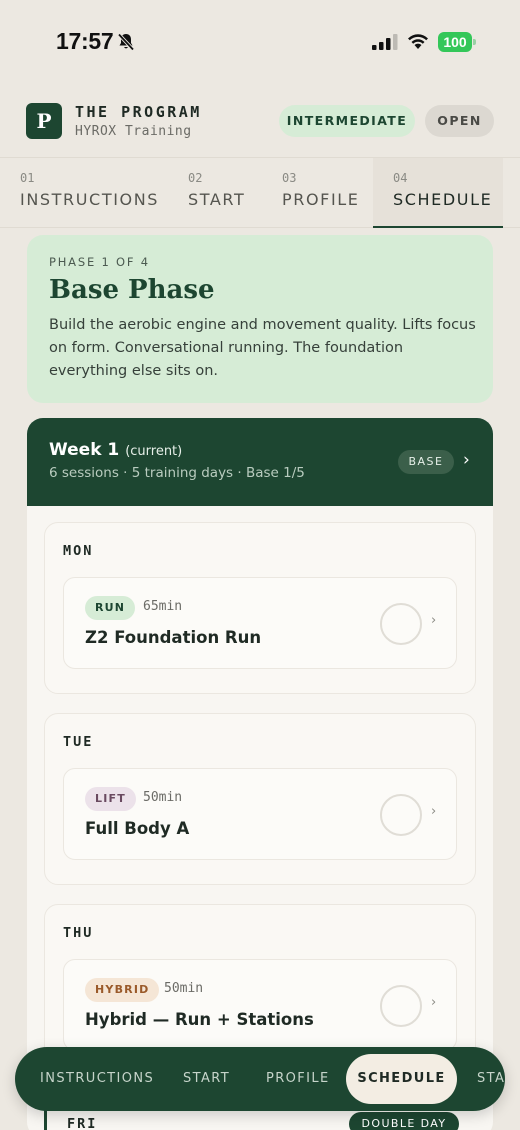 This screenshot has width=520, height=1130. I want to click on battery-icon: 100, so click(457, 42).